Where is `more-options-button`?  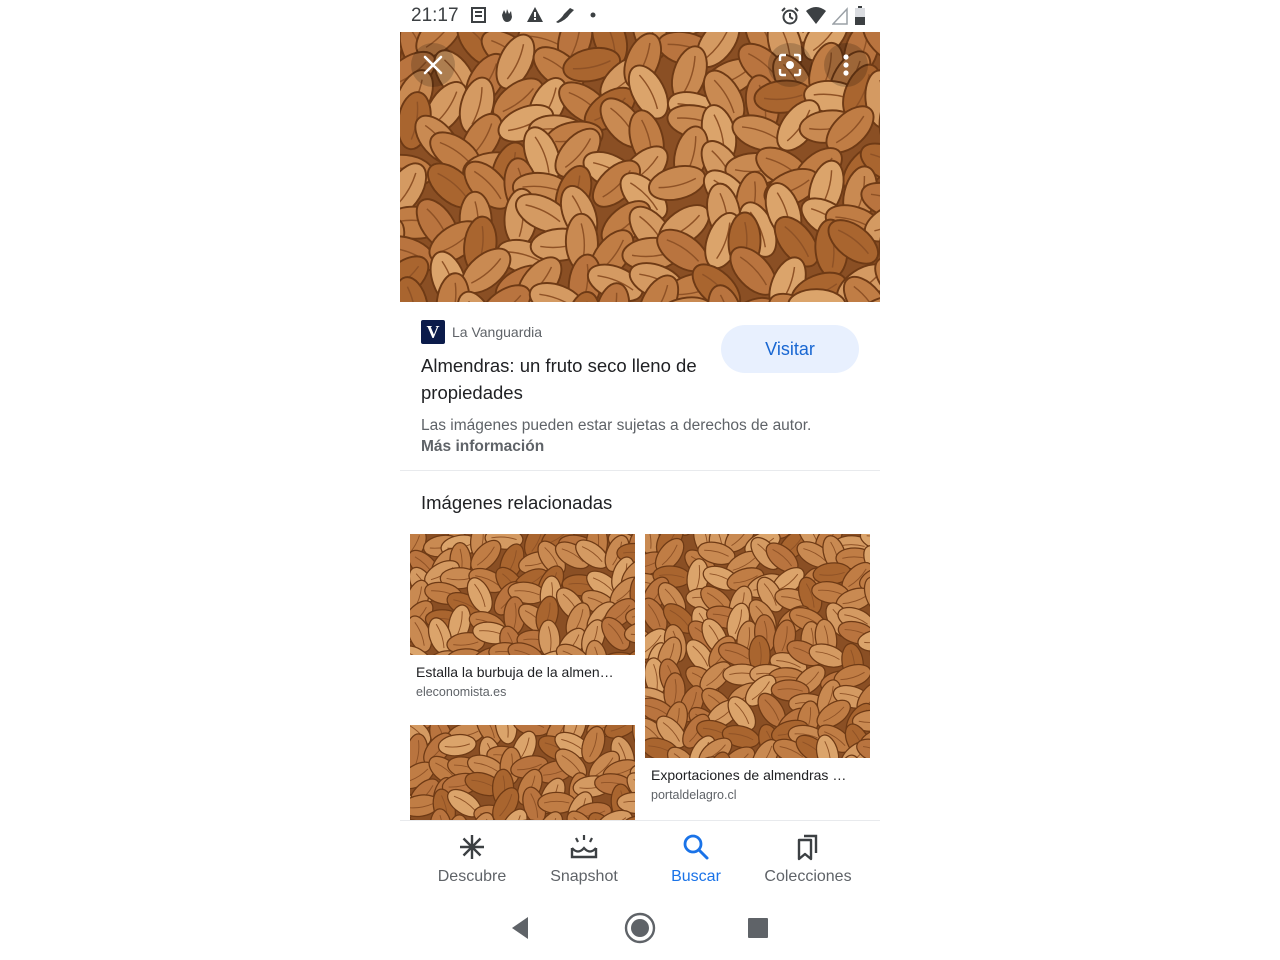
more-options-button is located at coordinates (846, 65).